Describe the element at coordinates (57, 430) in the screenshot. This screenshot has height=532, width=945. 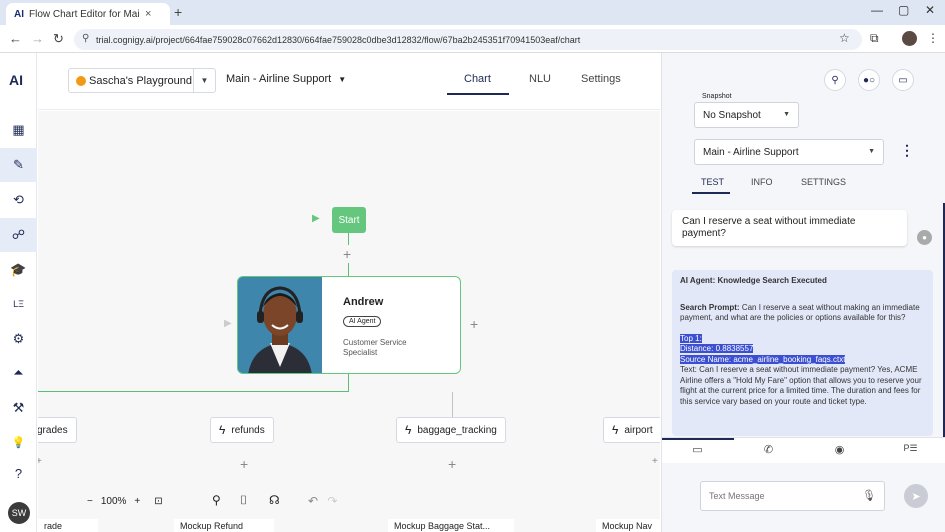
I see `intent-node-grades: grades` at that location.